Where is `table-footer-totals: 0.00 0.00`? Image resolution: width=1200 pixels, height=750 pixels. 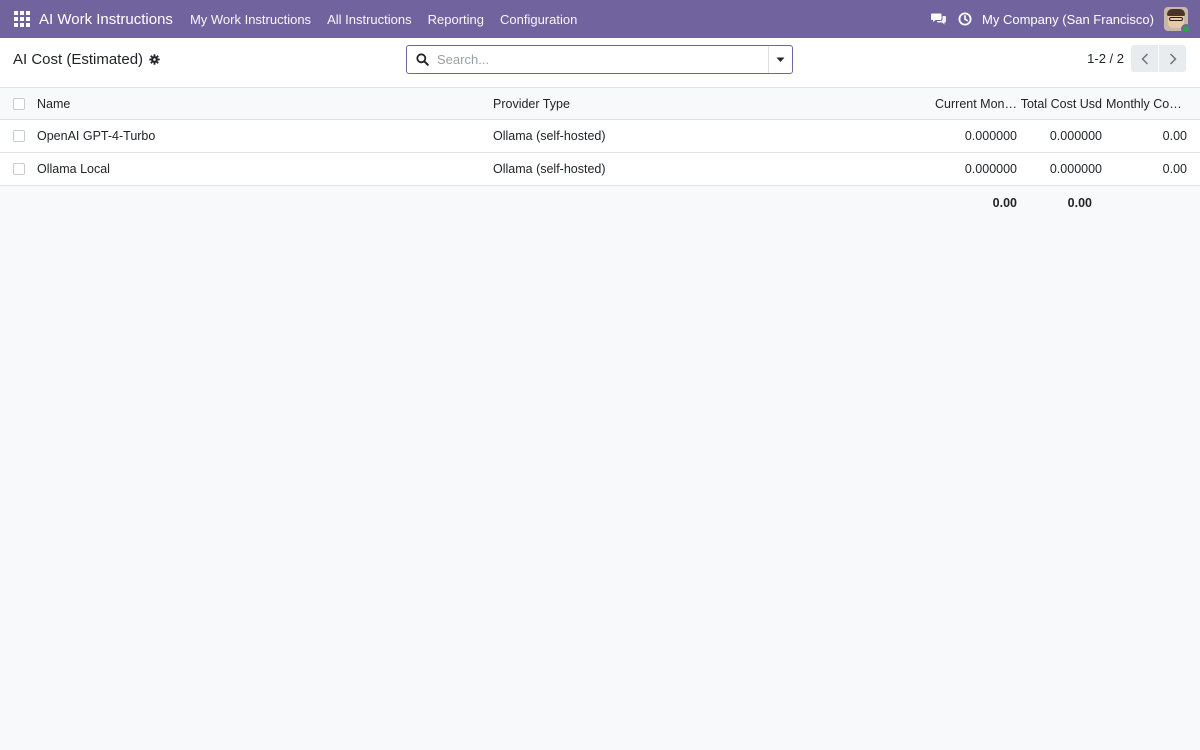
table-footer-totals: 0.00 0.00 is located at coordinates (600, 202).